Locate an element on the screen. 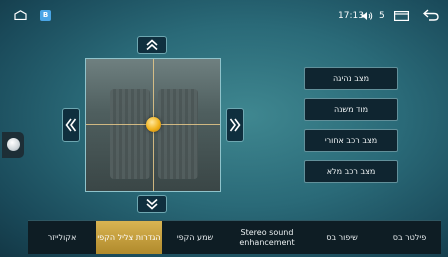 The image size is (448, 257). move-down-button is located at coordinates (152, 204).